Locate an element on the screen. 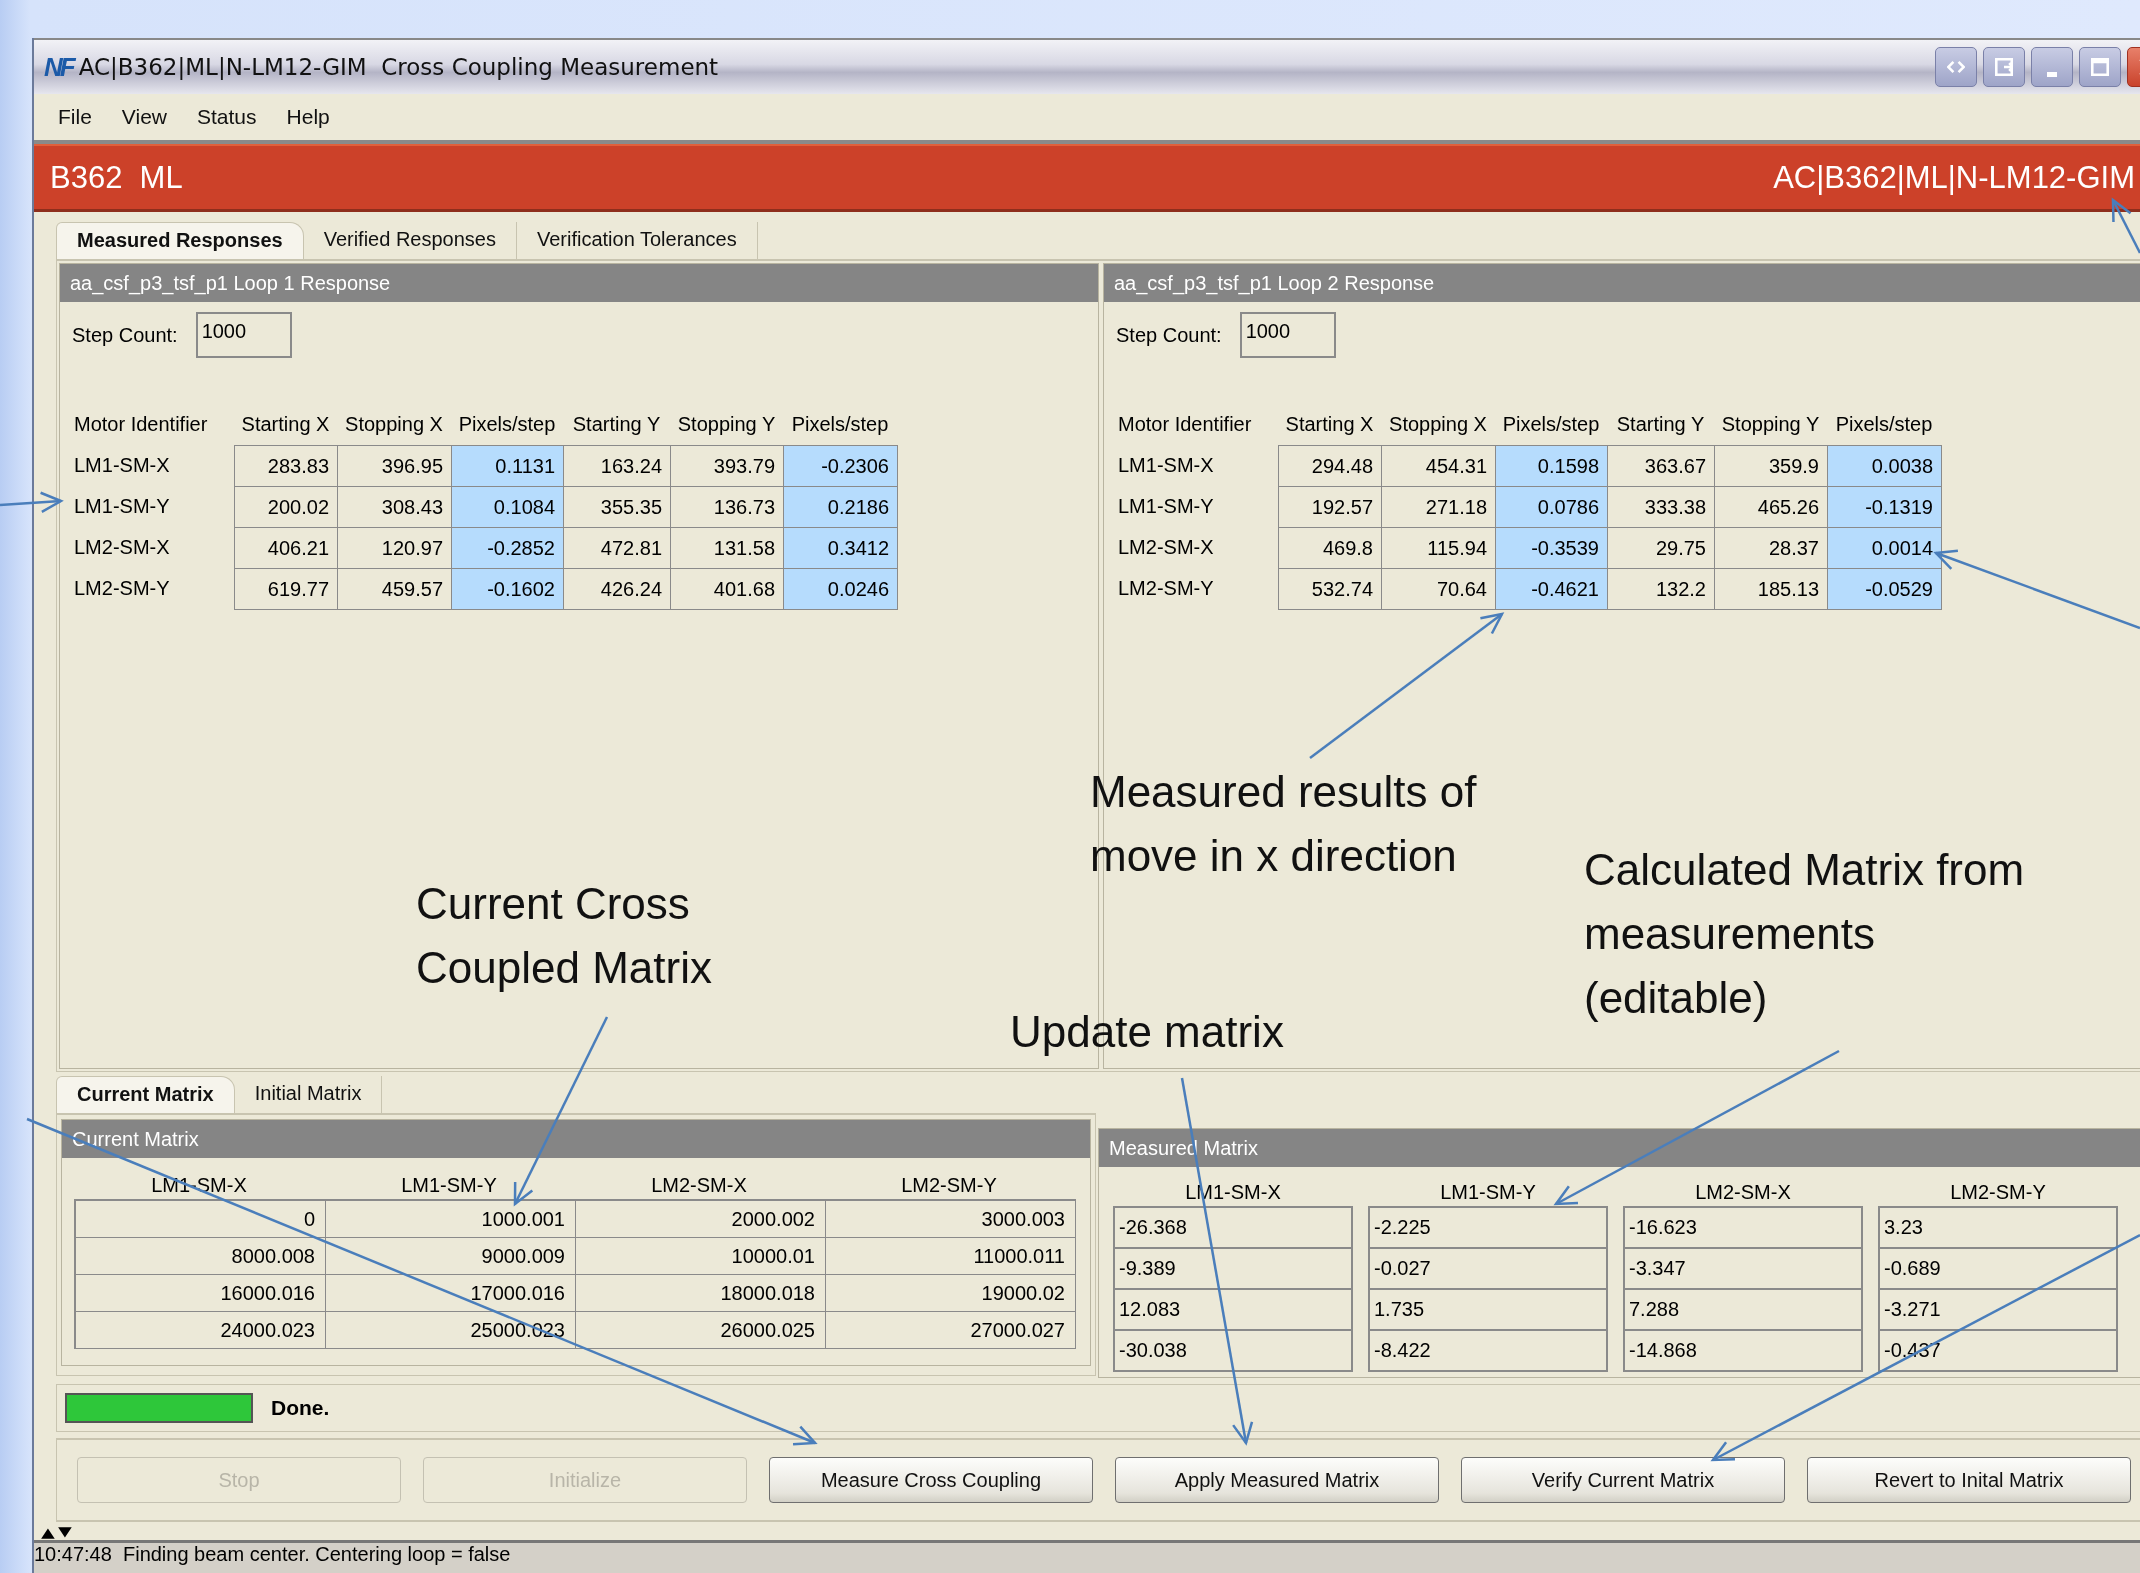 The height and width of the screenshot is (1573, 2140). tab: Current Matrix is located at coordinates (145, 1094).